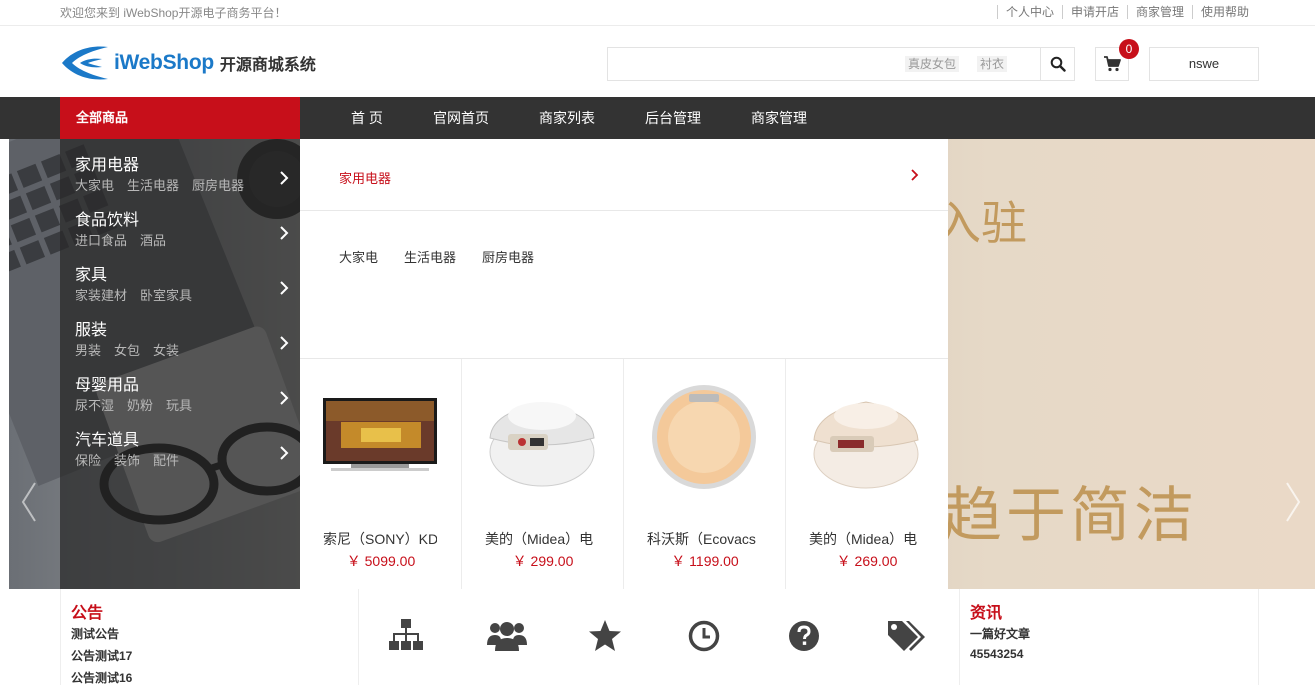  I want to click on nav-home: 首 页, so click(367, 118).